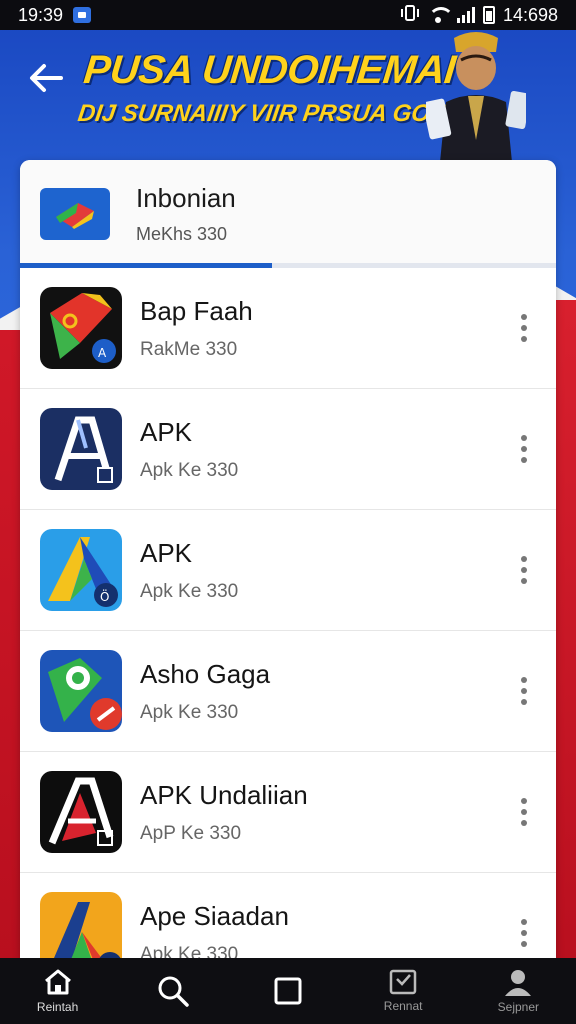  I want to click on header-title: Inbonian, so click(186, 198).